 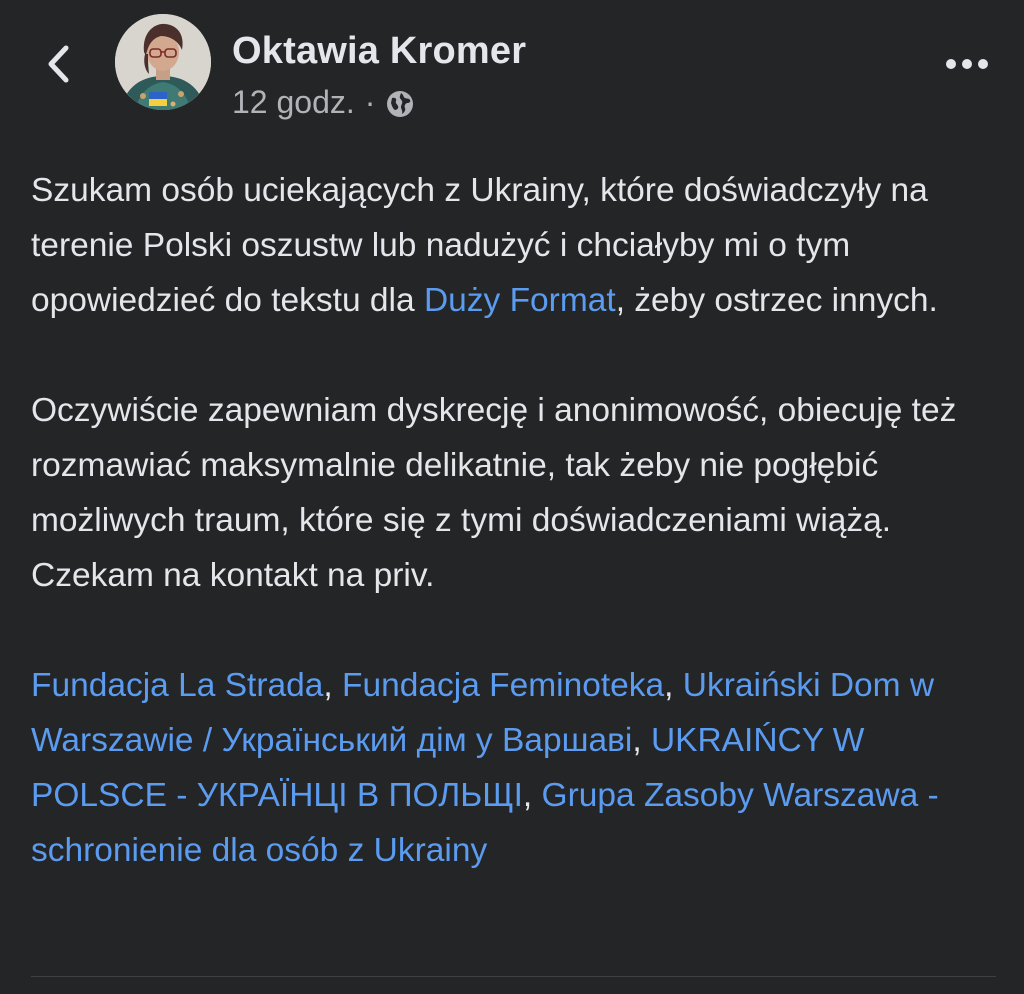 I want to click on tag-link: Fundacja Feminoteka, so click(x=503, y=685).